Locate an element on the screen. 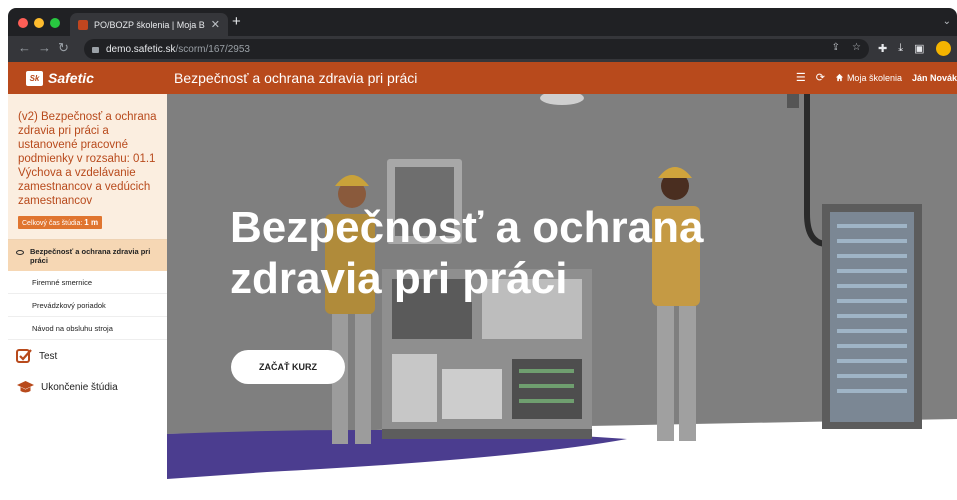  tab-title: PO/BOZP školenia | Moja BOZP is located at coordinates (149, 24).